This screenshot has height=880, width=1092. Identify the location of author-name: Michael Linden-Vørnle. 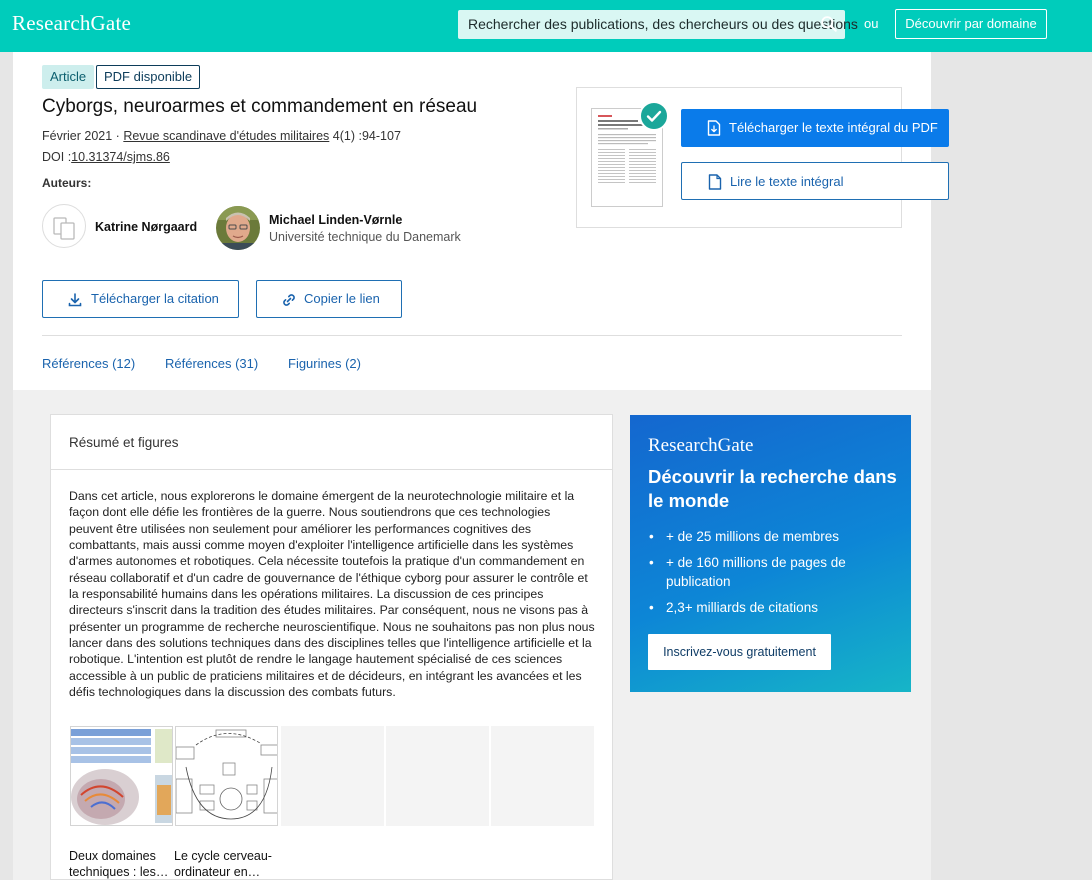
(335, 220).